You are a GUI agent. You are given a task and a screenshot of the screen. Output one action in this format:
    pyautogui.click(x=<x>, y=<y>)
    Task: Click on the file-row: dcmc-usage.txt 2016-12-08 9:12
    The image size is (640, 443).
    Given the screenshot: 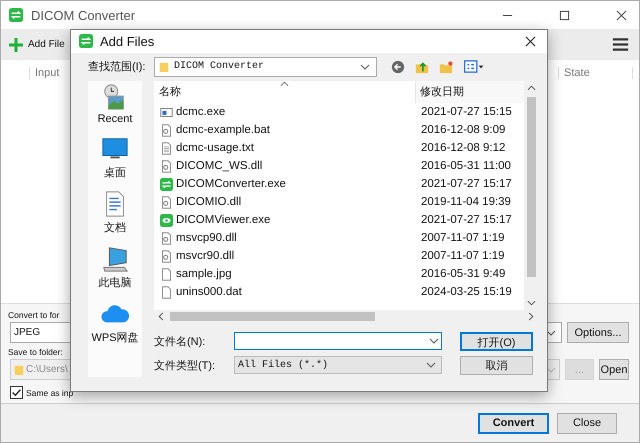 What is the action you would take?
    pyautogui.click(x=339, y=148)
    